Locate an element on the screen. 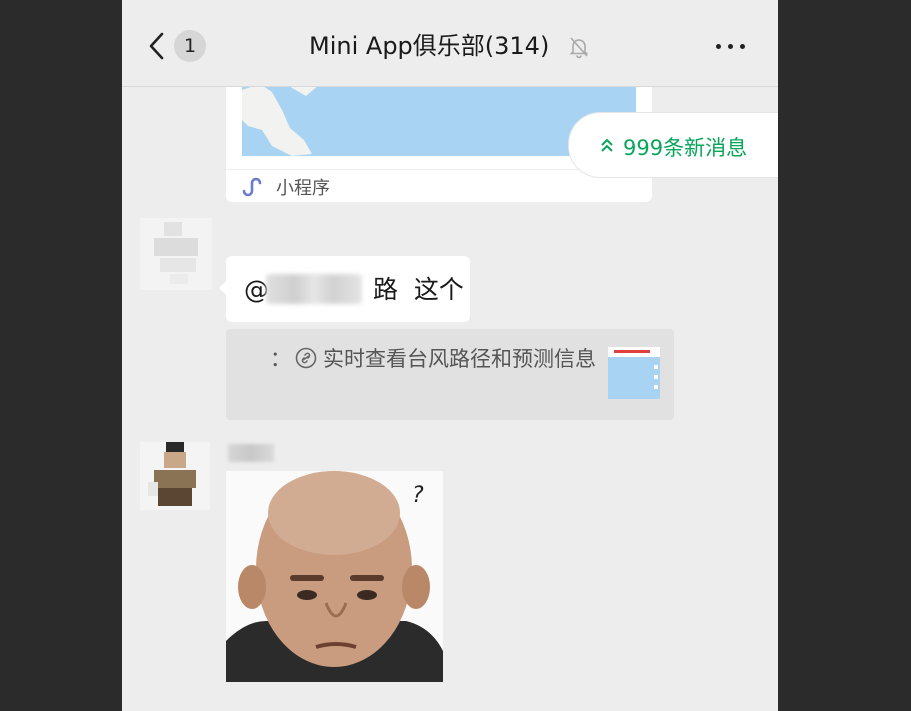 Image resolution: width=911 pixels, height=711 pixels. message-bubble: @ 路 这个 is located at coordinates (348, 289).